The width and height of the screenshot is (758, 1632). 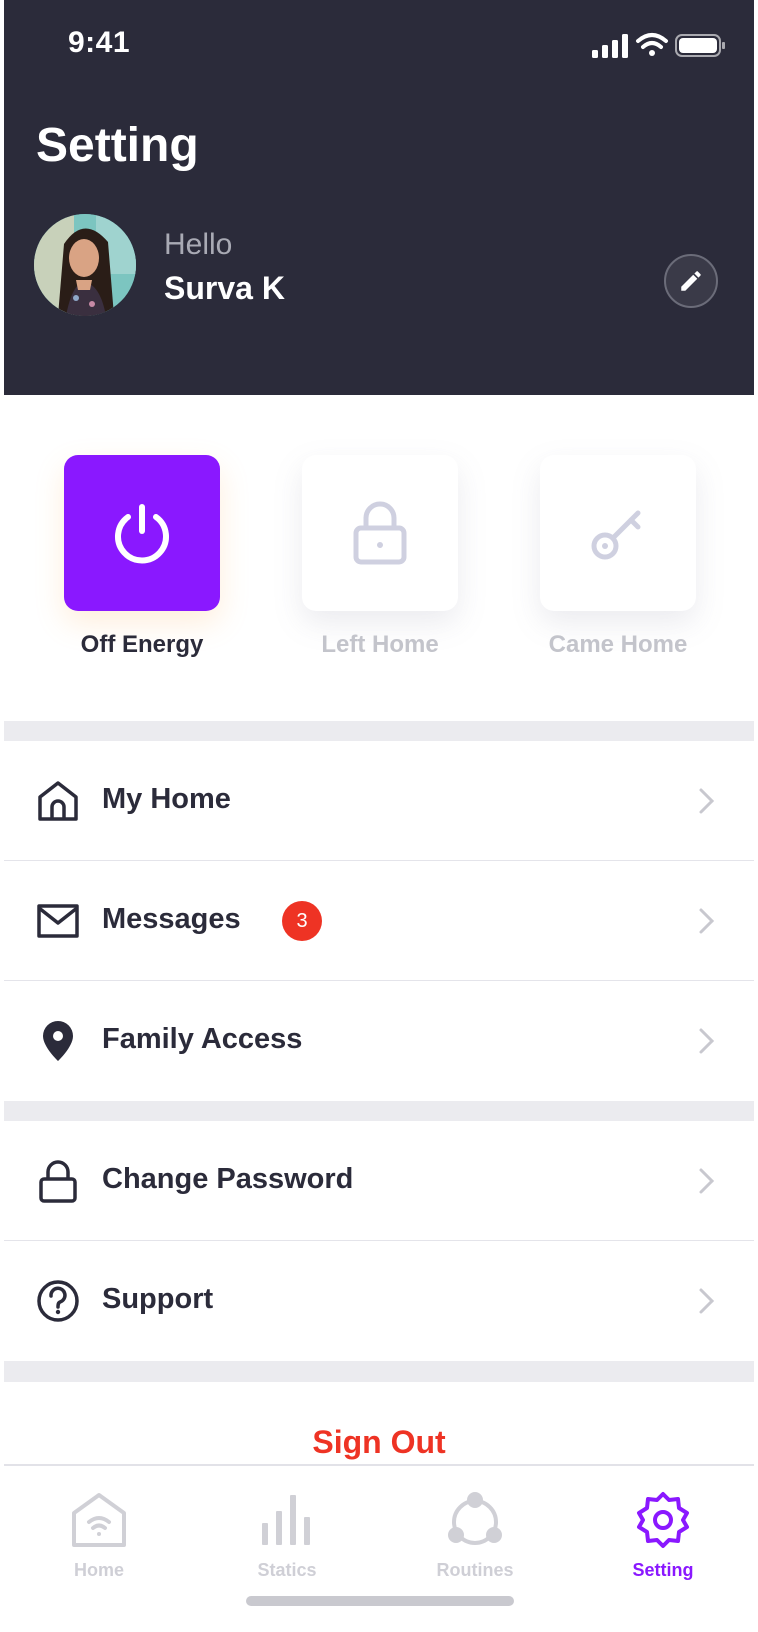 I want to click on scene-left-home: Left Home, so click(x=380, y=557).